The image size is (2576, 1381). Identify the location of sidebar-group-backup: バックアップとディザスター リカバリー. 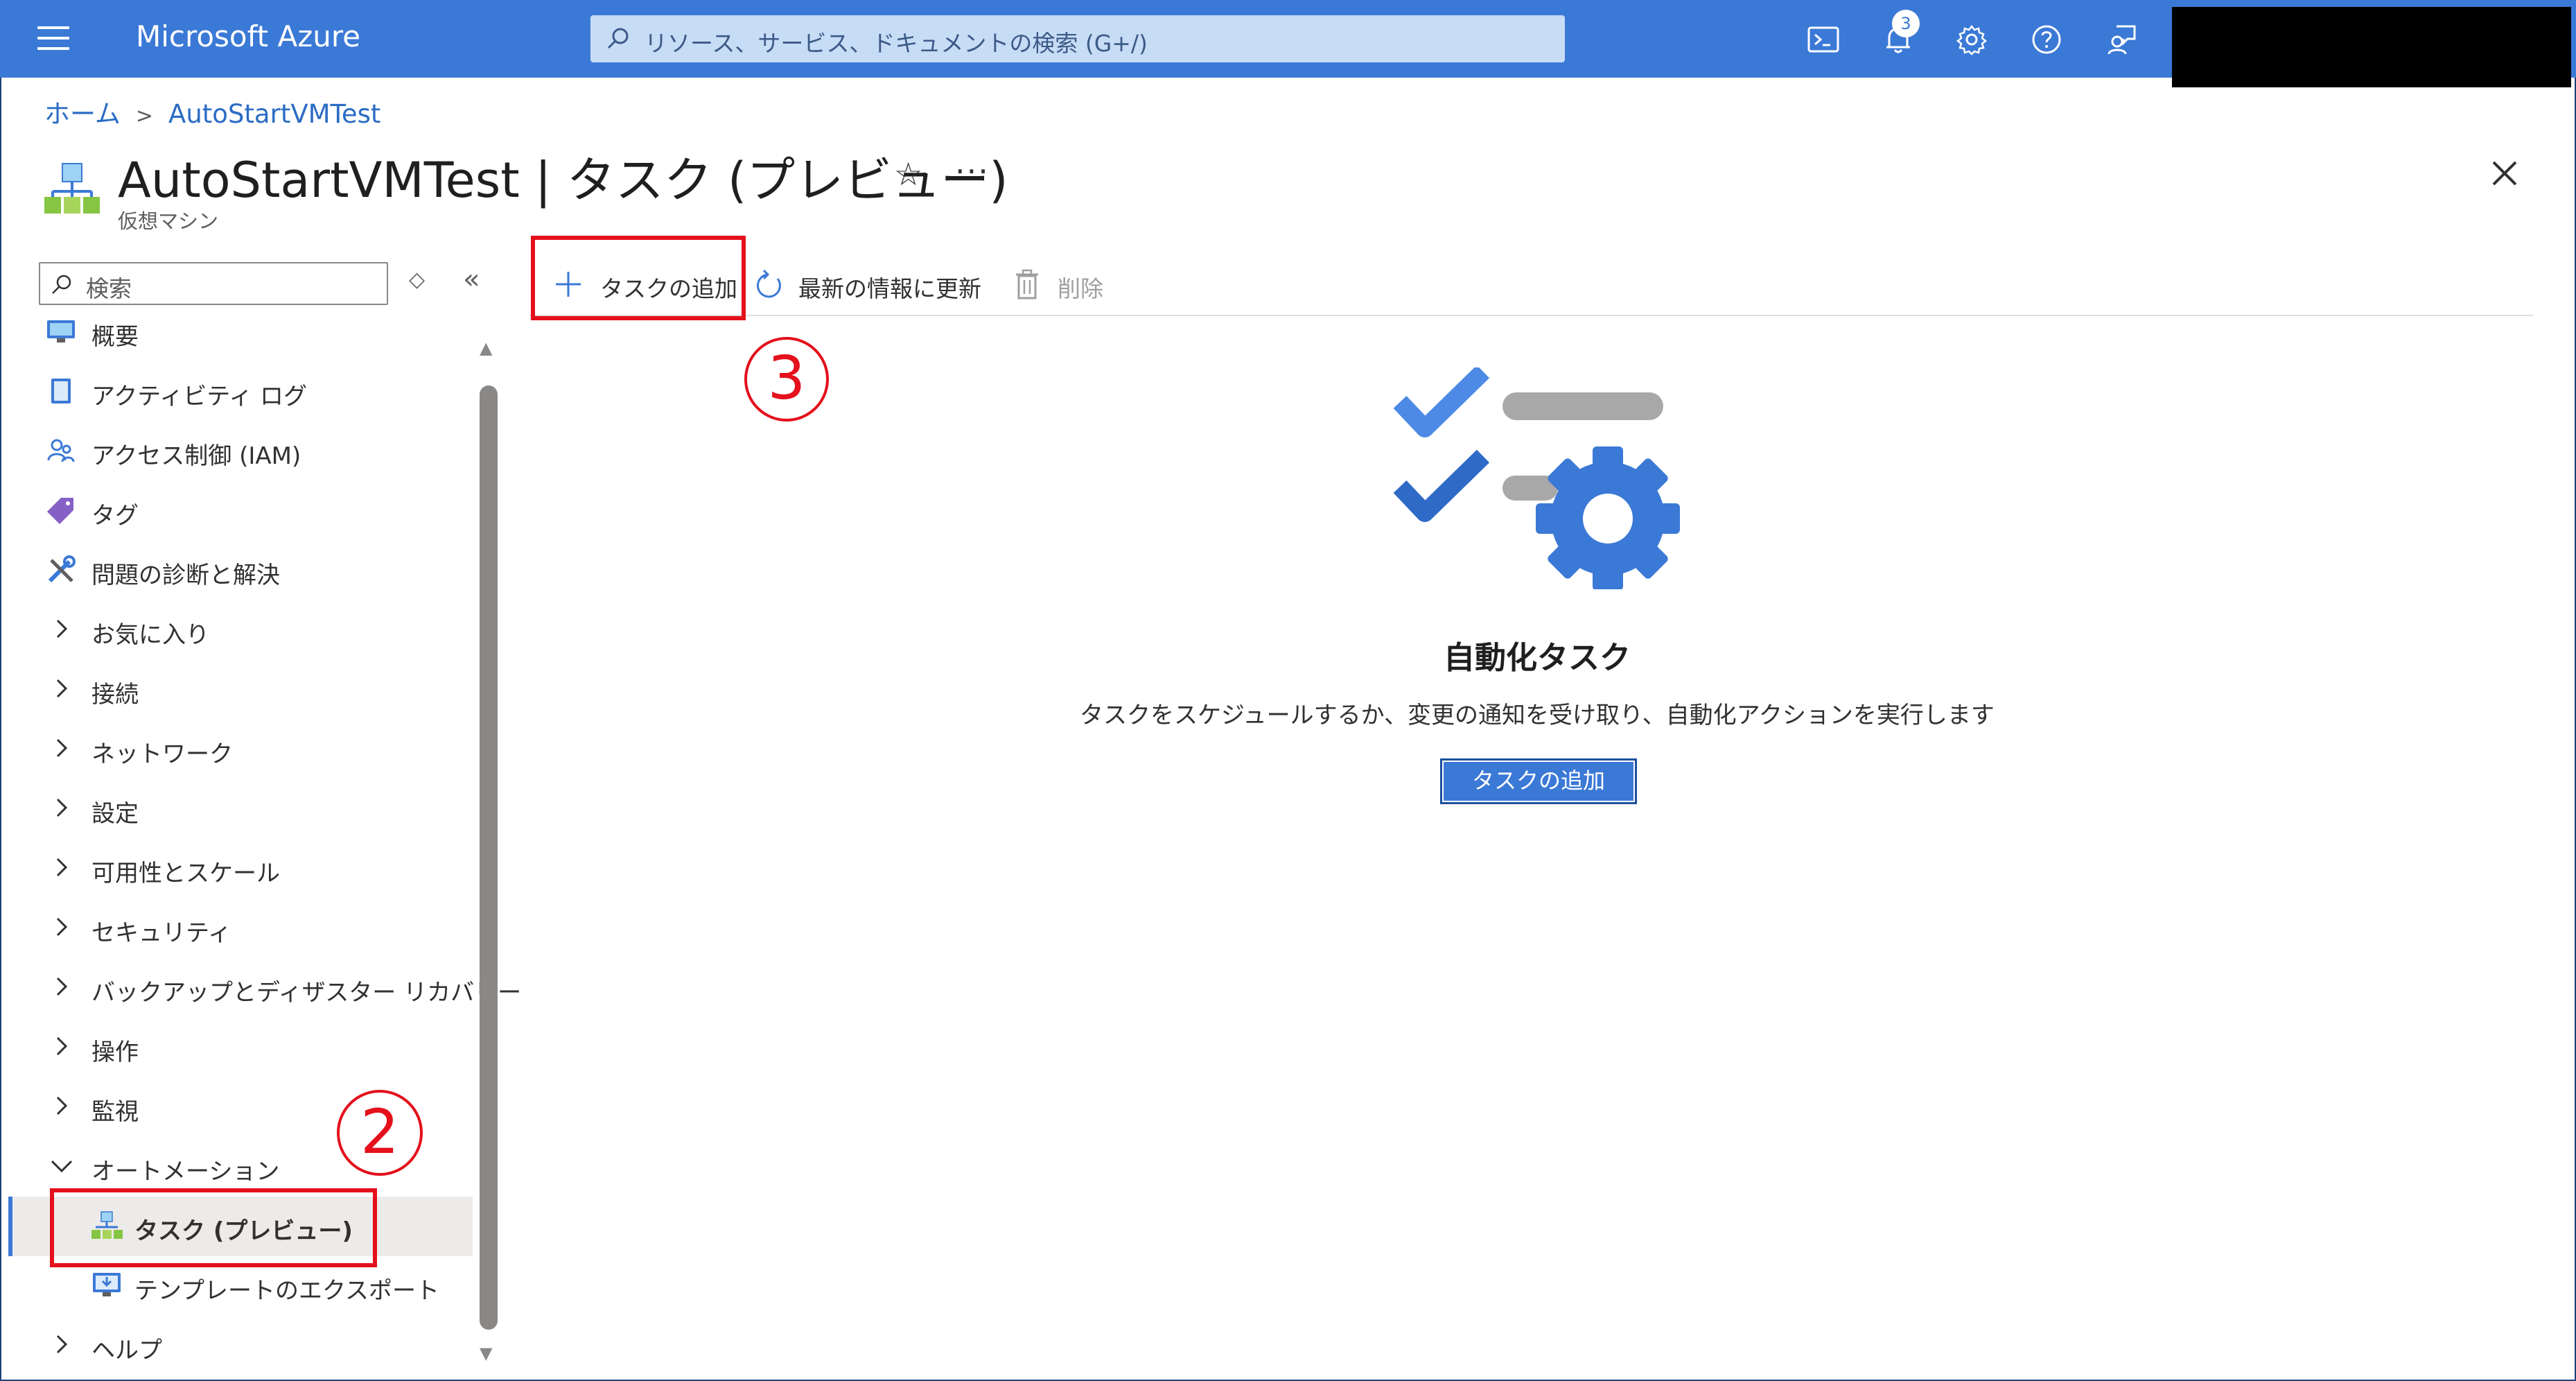
(264, 988).